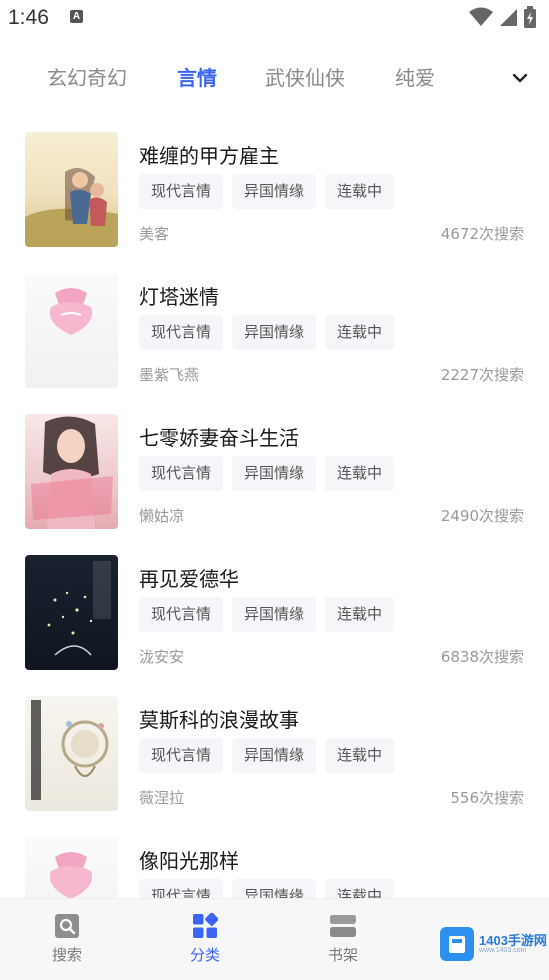 The height and width of the screenshot is (980, 549). I want to click on book-author: 墨紫飞燕, so click(169, 375).